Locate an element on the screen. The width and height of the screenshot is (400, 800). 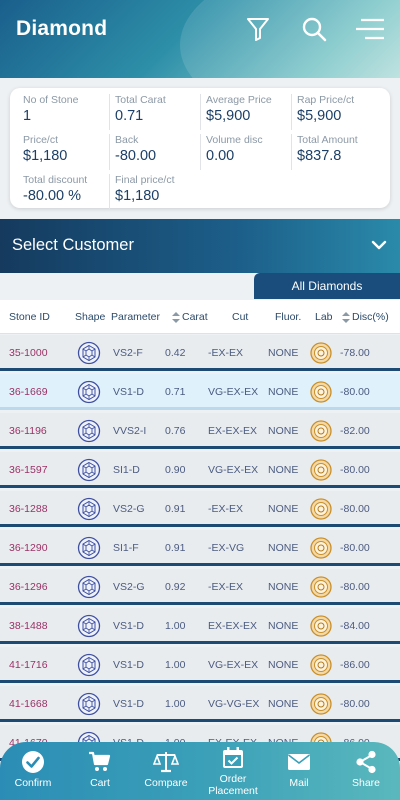
cut-cell: -EX-VG is located at coordinates (226, 548).